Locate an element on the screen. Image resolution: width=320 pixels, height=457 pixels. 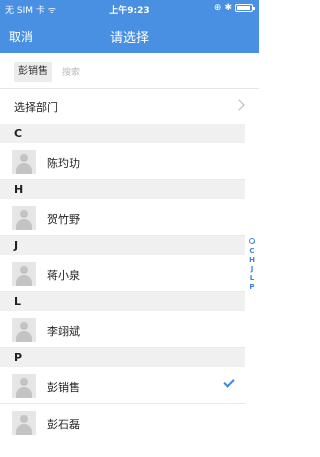
index-letter-j: J is located at coordinates (252, 269).